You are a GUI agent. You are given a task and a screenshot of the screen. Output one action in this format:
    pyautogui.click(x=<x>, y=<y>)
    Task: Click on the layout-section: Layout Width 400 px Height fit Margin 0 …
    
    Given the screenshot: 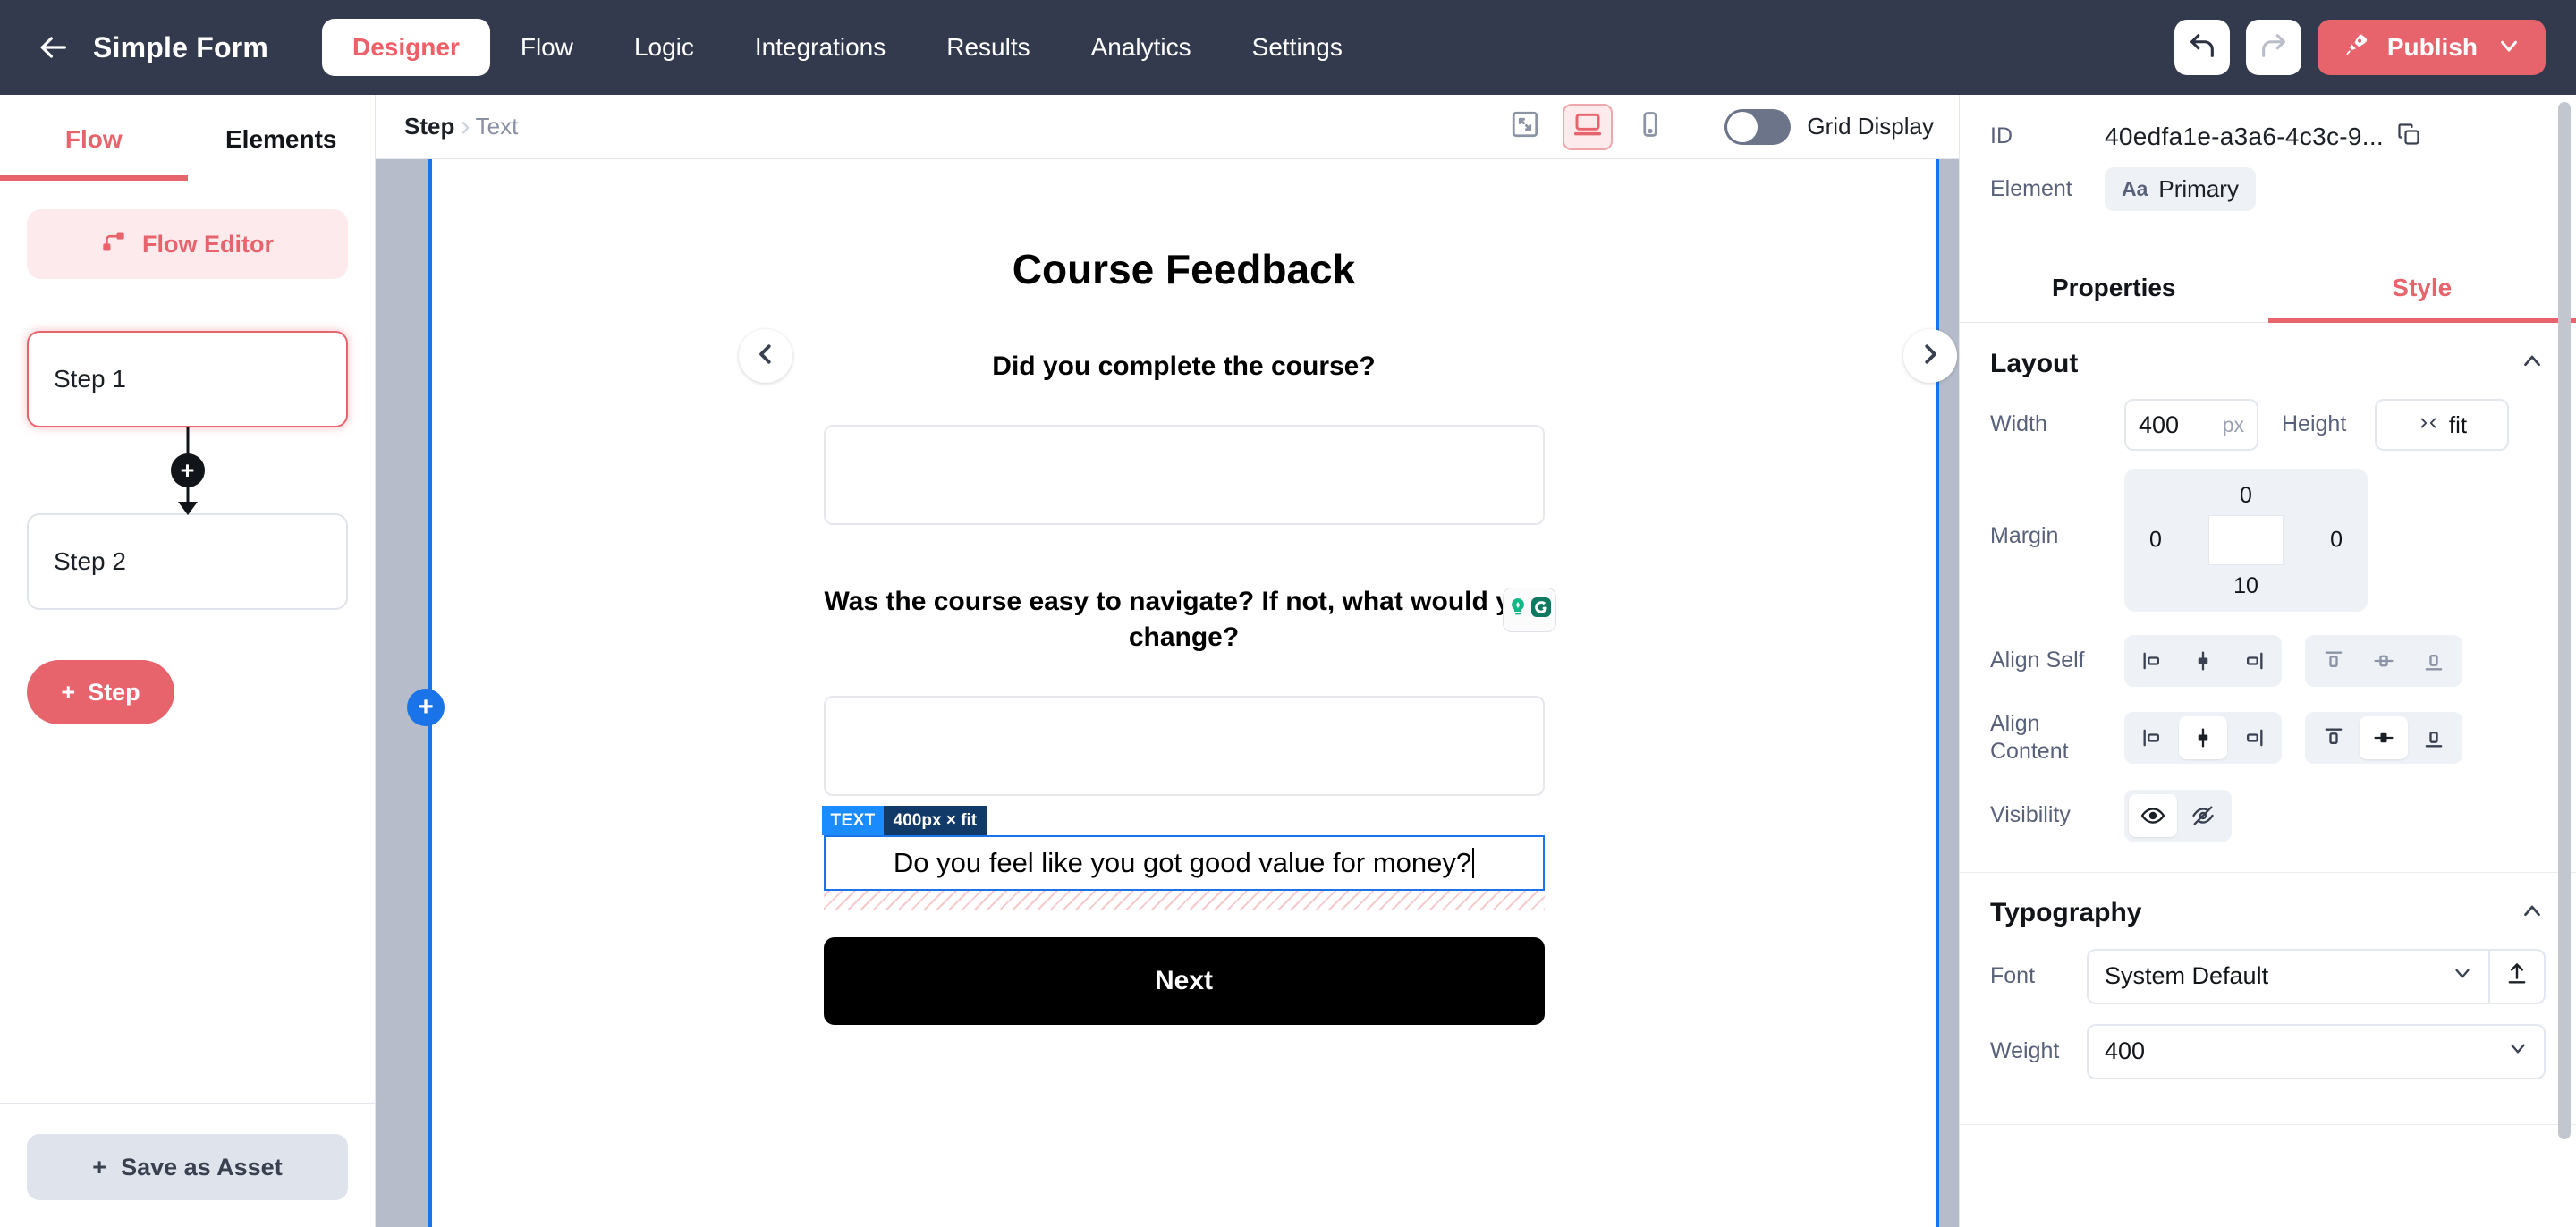 What is the action you would take?
    pyautogui.click(x=2268, y=598)
    